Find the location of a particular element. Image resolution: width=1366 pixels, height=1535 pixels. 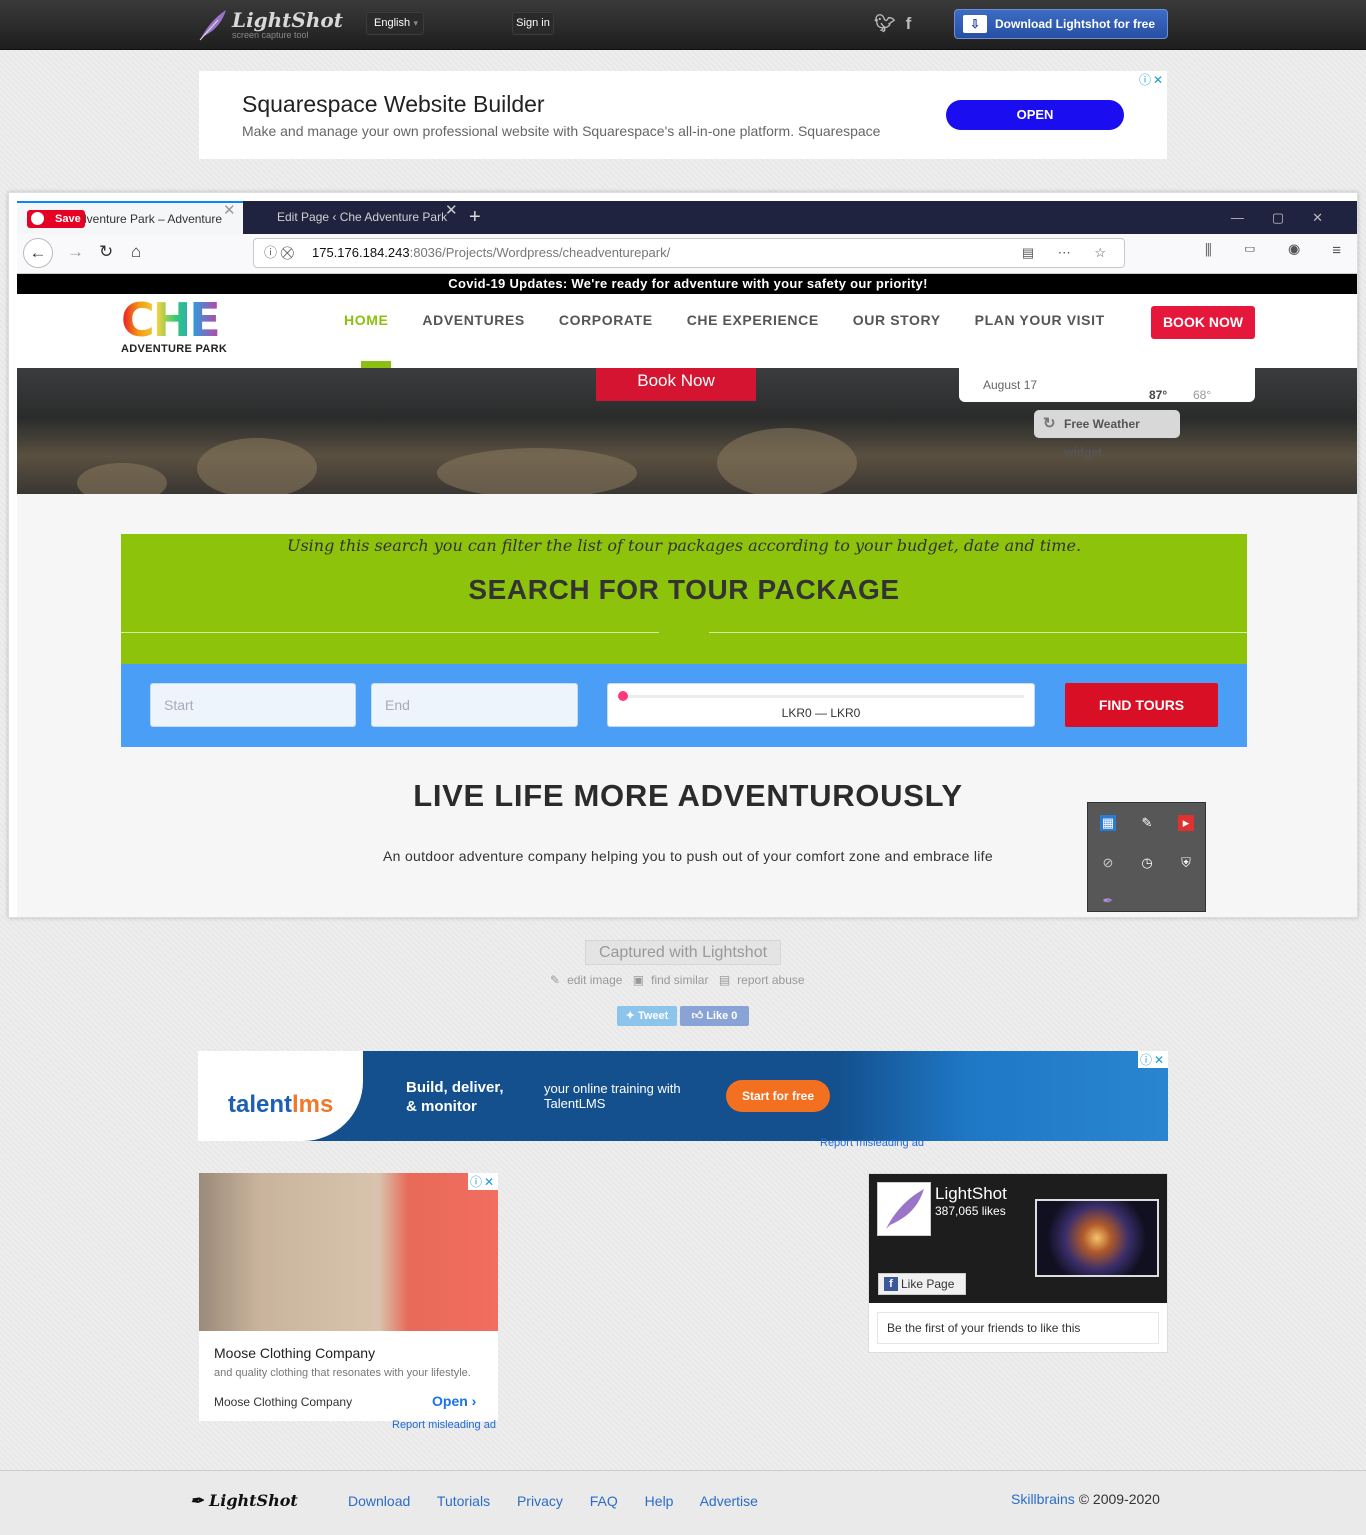

footer-logo: ✒ LightShot is located at coordinates (244, 1500).